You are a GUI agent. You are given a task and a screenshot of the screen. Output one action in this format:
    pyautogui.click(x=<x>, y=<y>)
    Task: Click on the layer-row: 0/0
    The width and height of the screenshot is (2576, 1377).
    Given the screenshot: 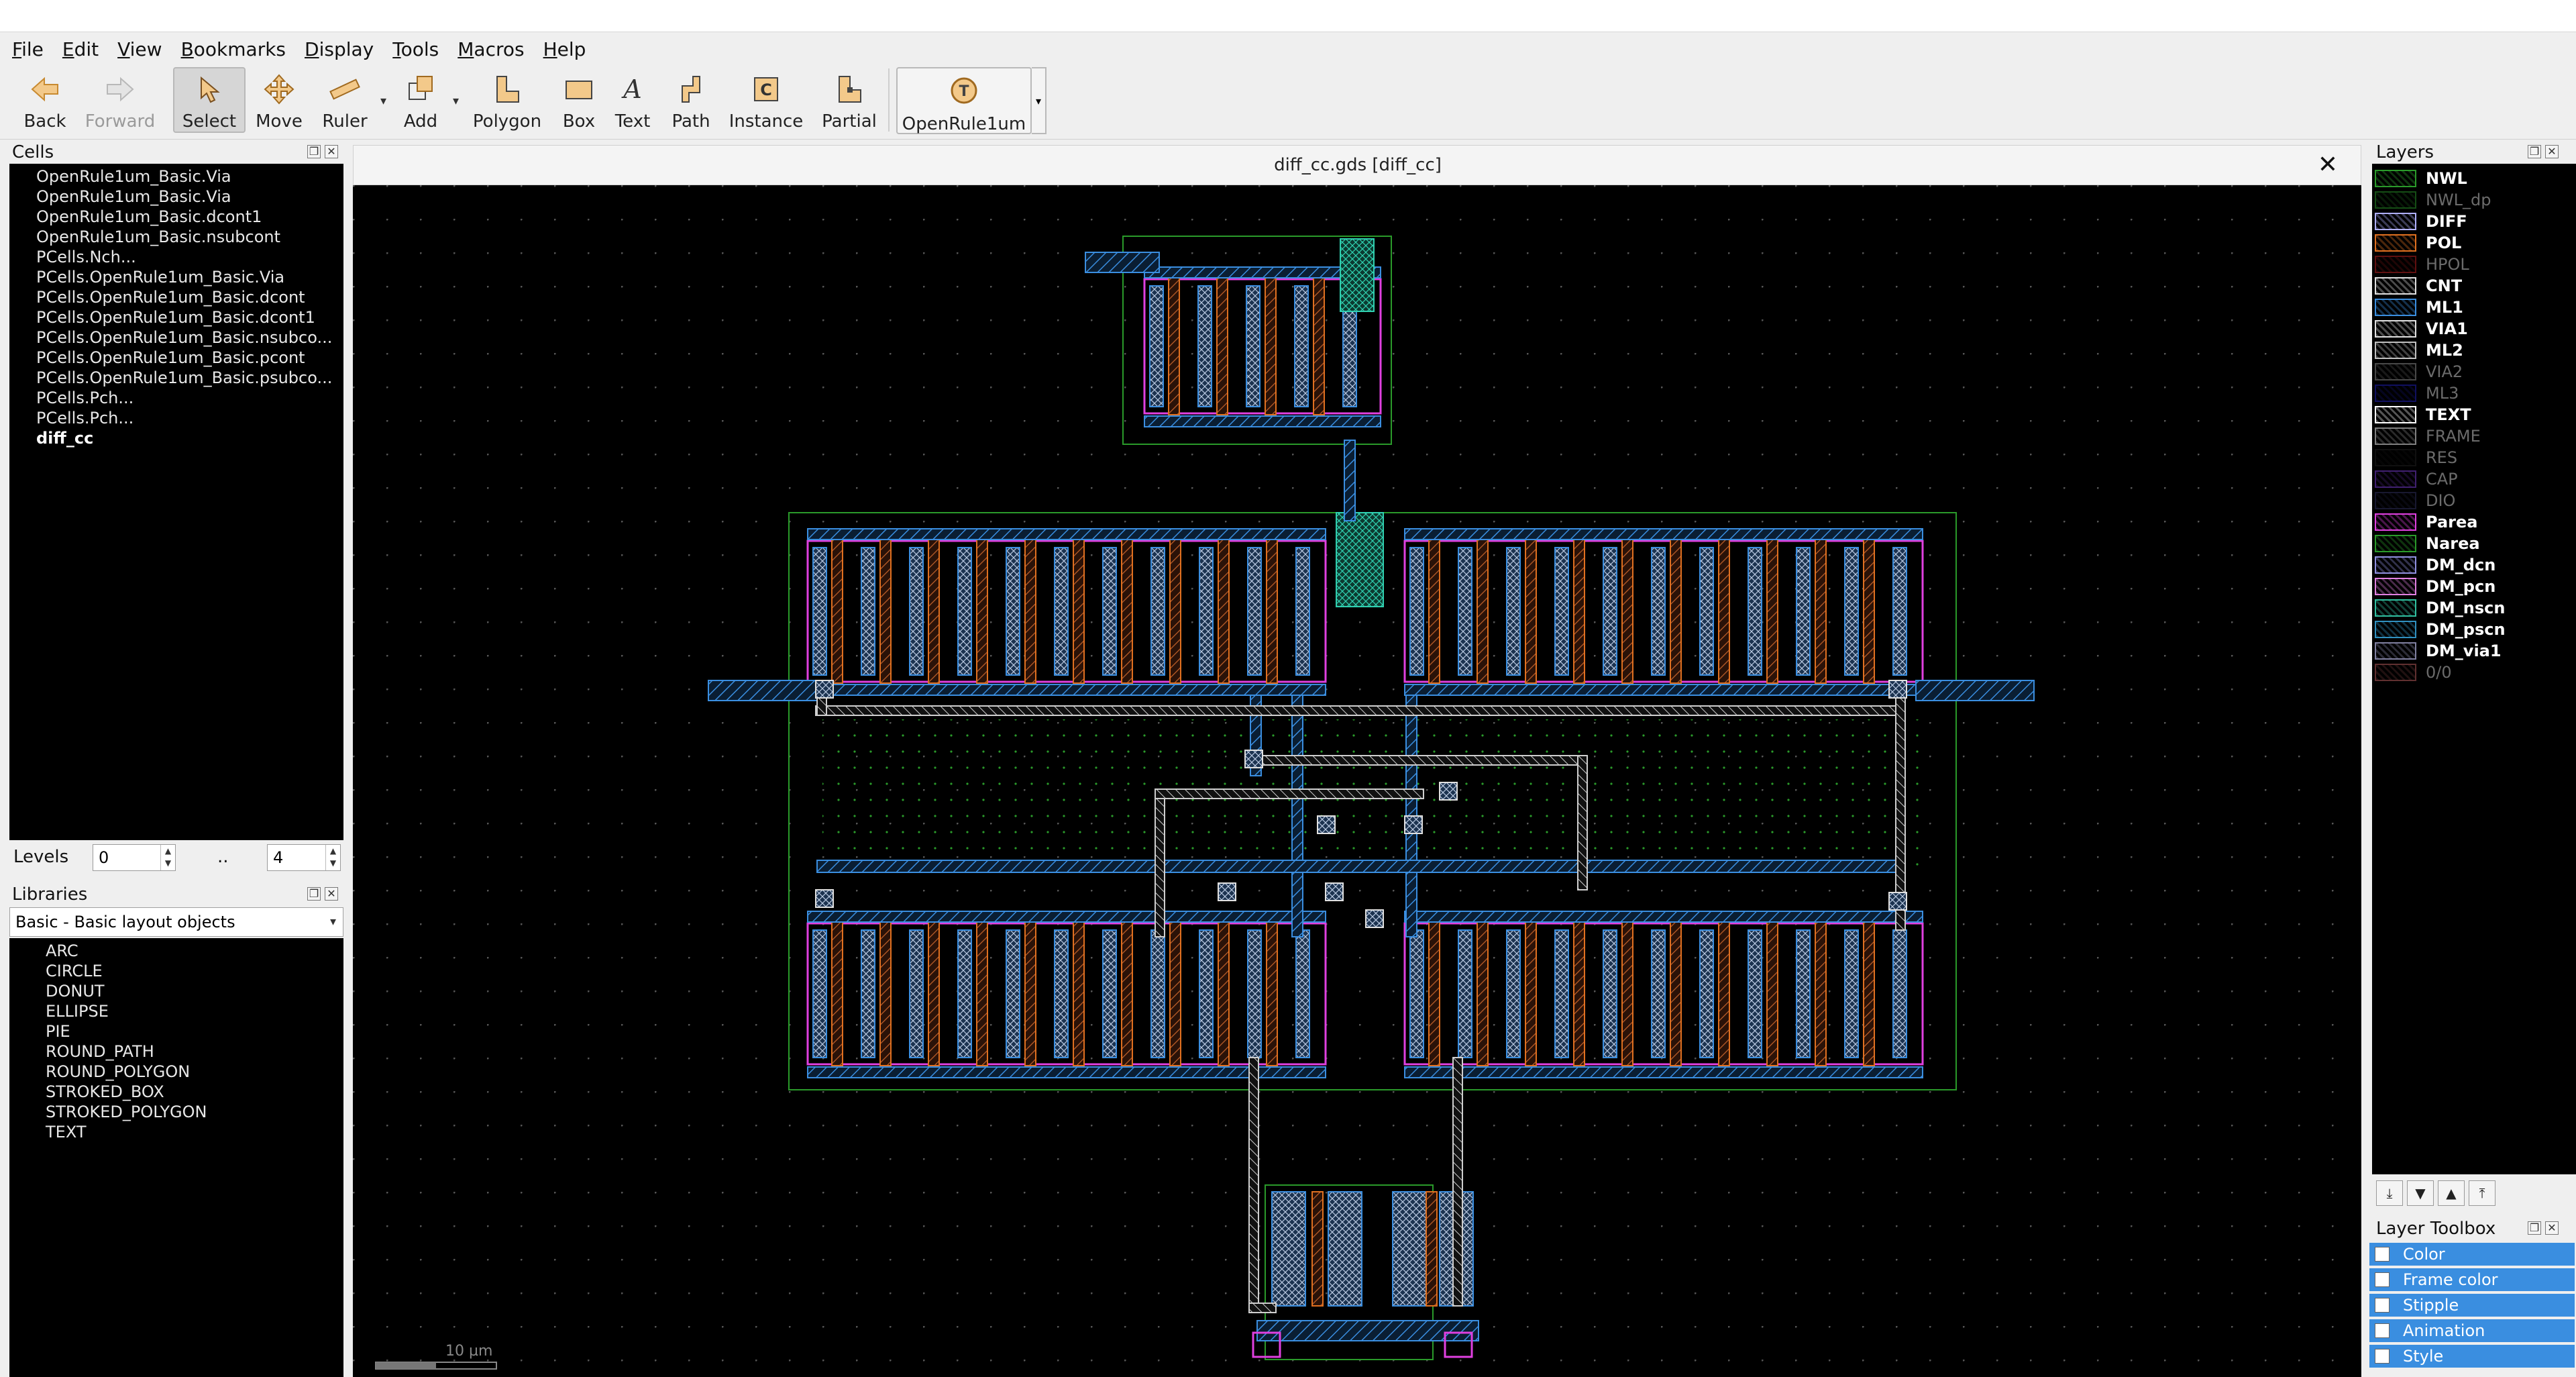 What is the action you would take?
    pyautogui.click(x=2474, y=672)
    